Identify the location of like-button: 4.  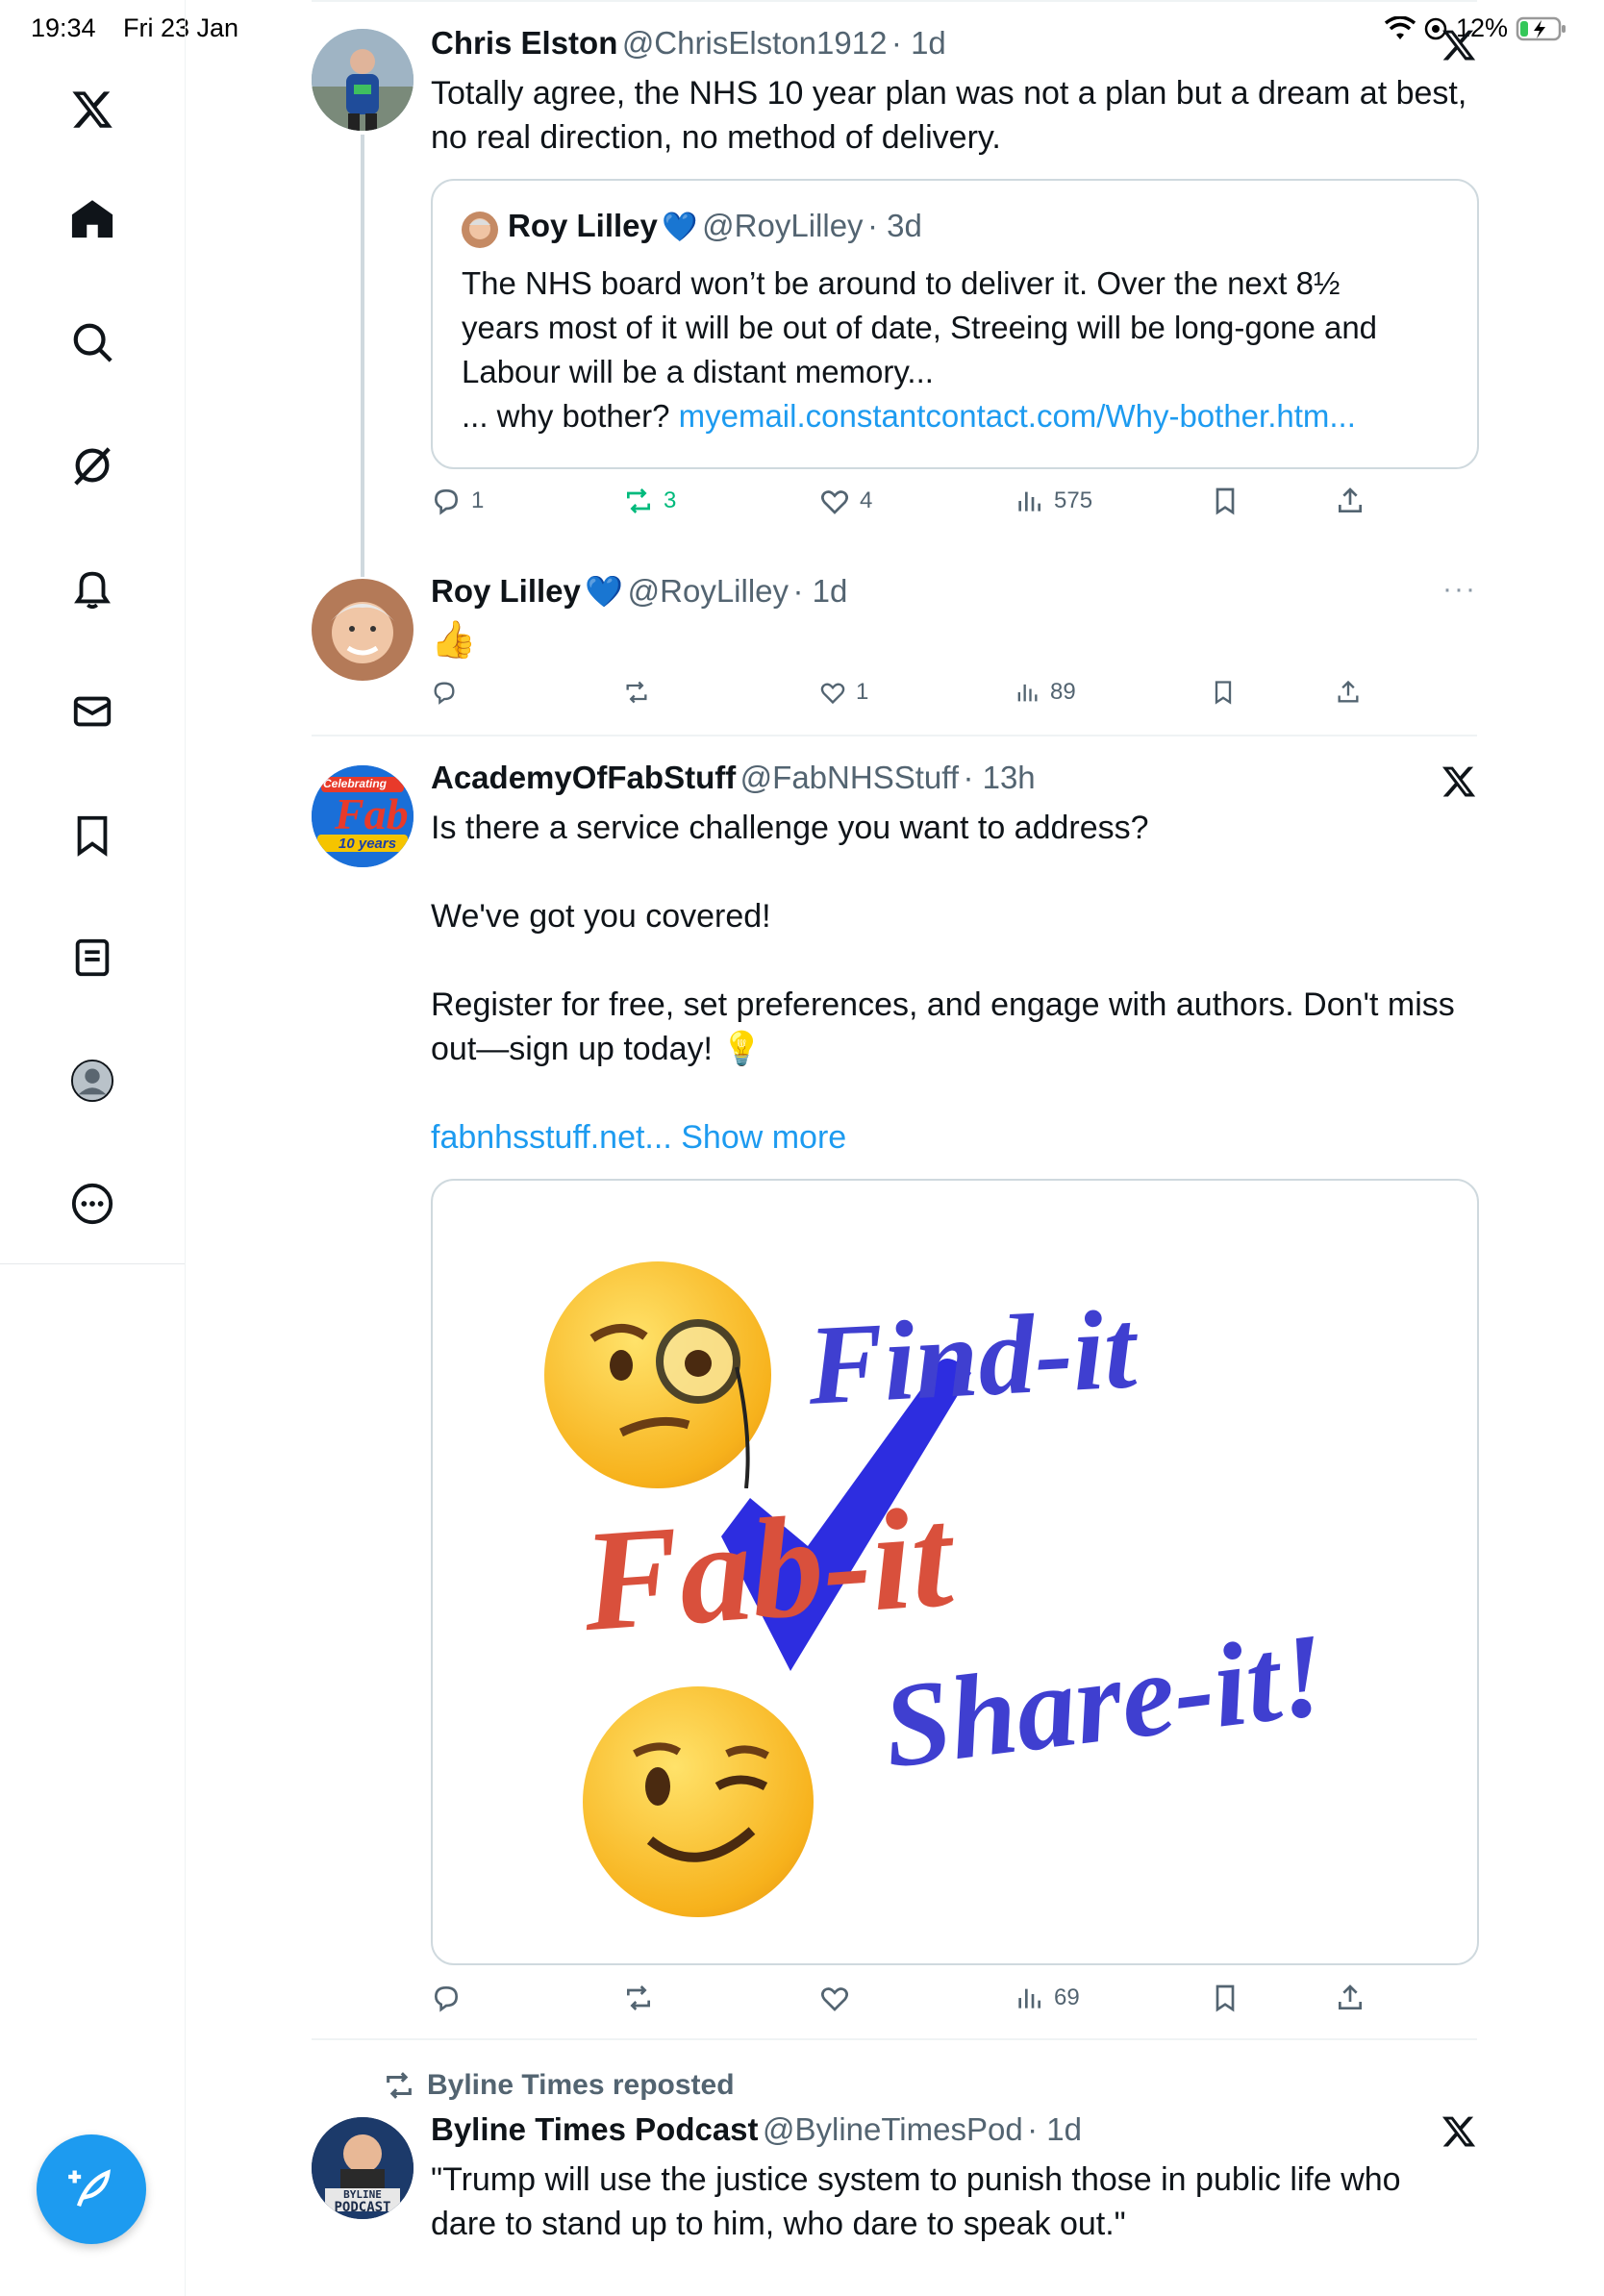
(845, 501).